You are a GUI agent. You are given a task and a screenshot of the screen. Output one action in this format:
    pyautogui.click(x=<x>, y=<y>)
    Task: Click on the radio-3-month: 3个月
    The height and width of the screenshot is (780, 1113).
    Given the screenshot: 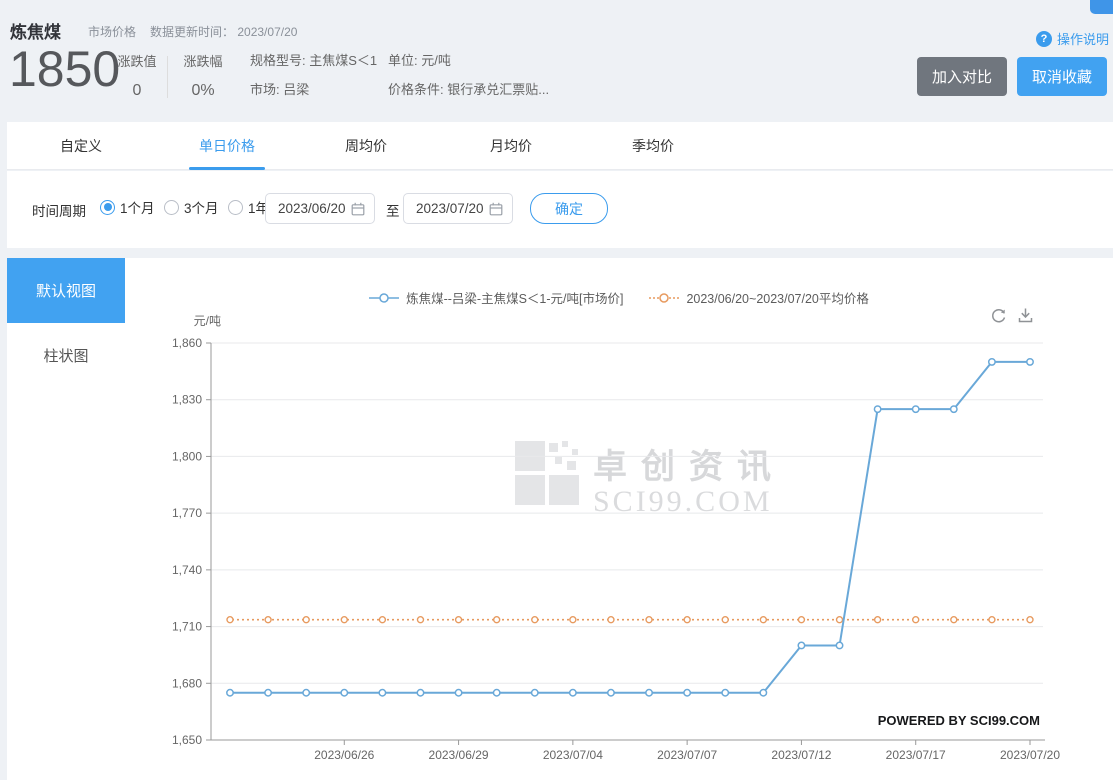 What is the action you would take?
    pyautogui.click(x=191, y=207)
    